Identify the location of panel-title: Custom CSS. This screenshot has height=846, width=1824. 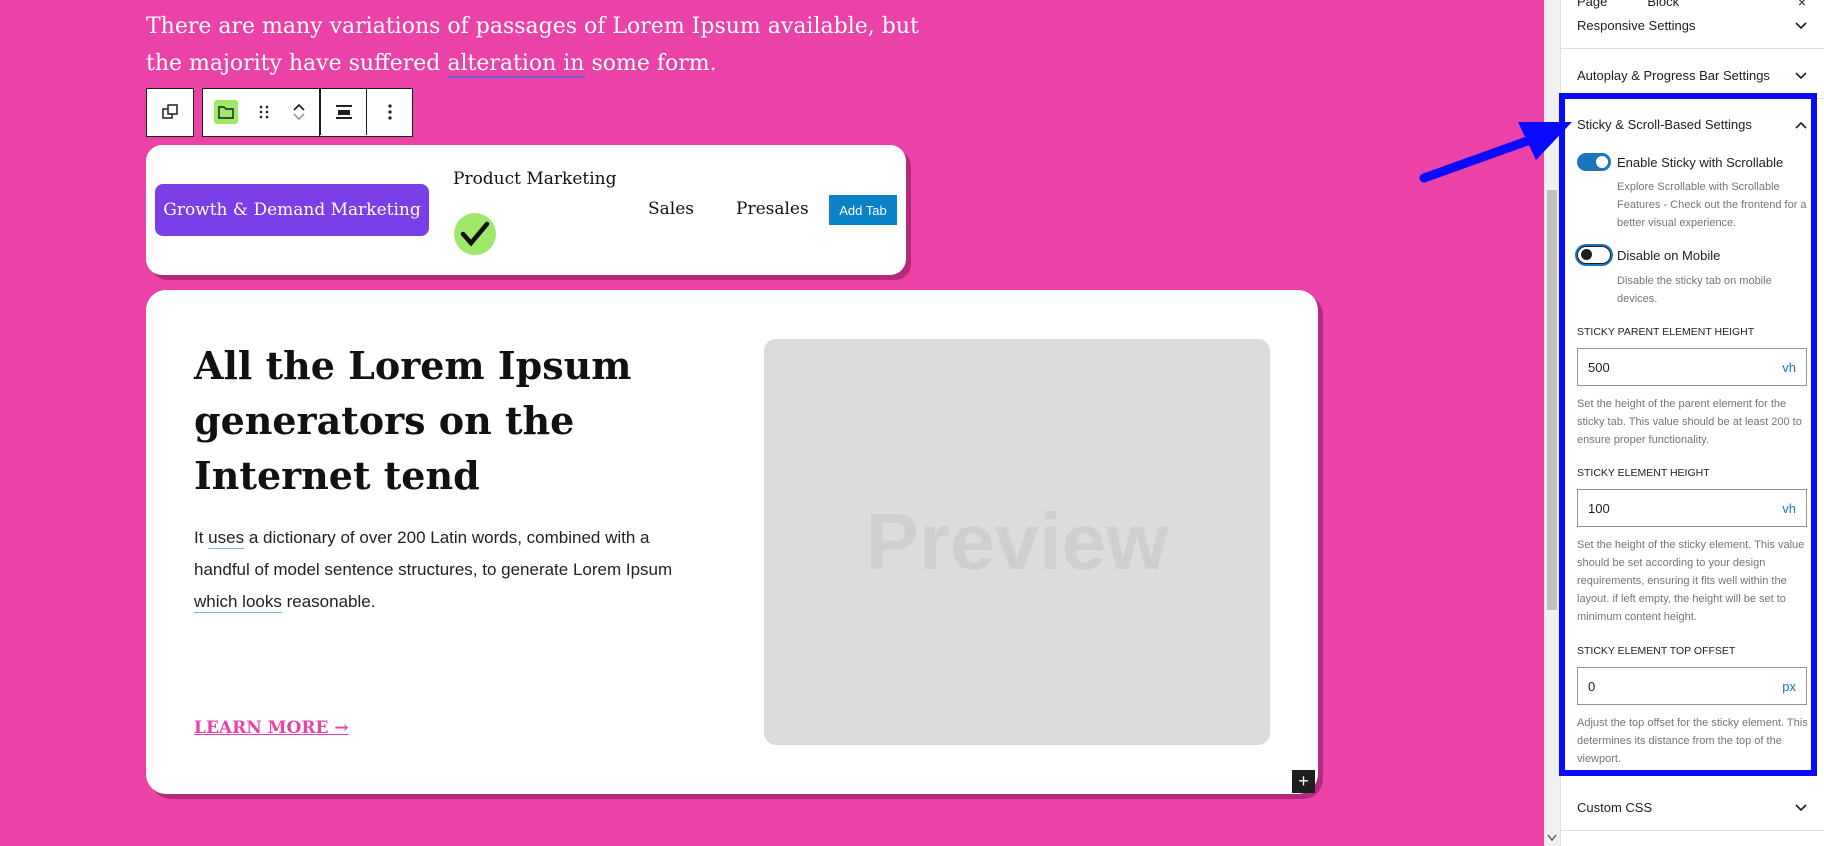
(1615, 807).